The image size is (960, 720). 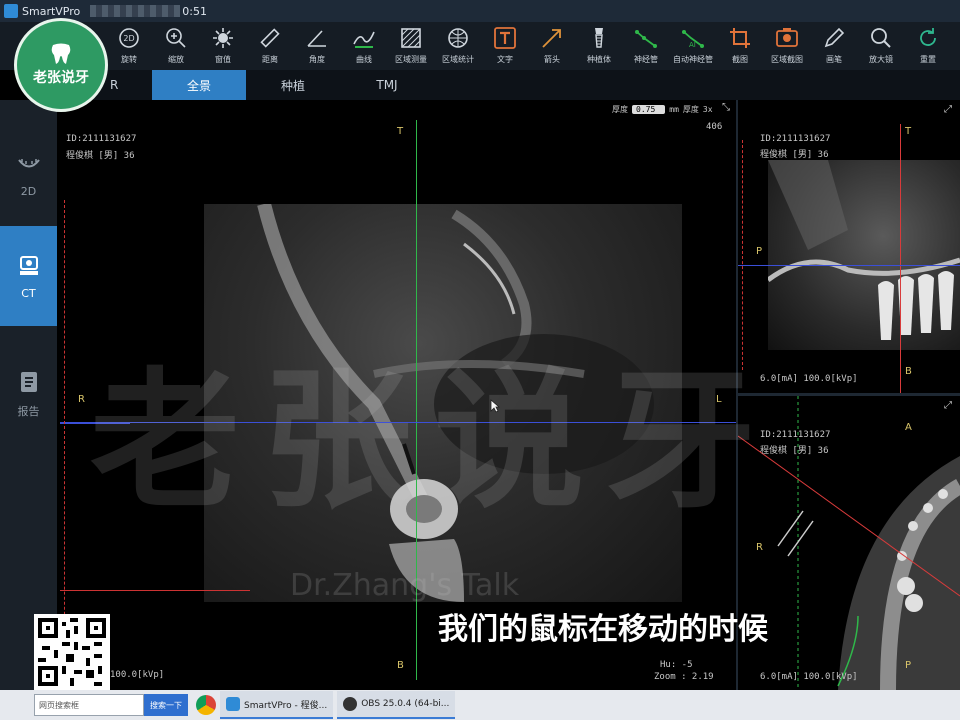 I want to click on taskbar-search-button: 搜索一下, so click(x=166, y=705).